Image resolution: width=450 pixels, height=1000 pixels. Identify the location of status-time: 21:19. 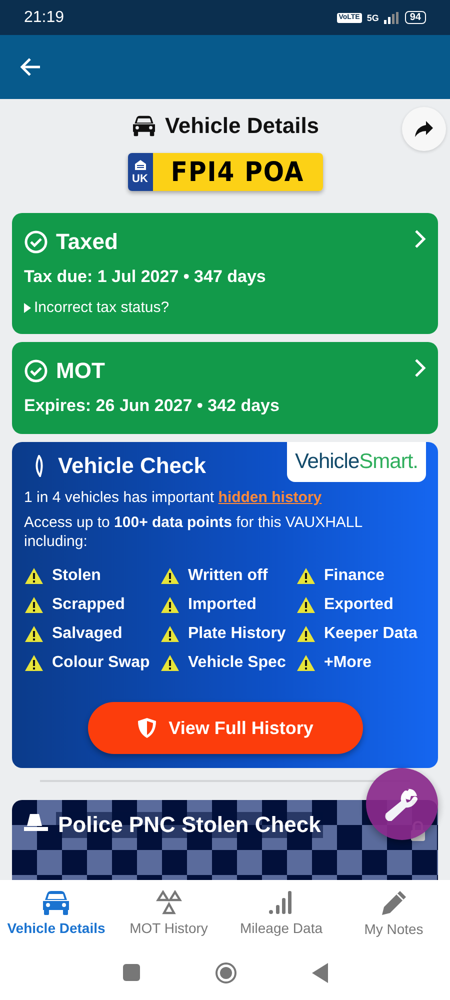
(44, 17).